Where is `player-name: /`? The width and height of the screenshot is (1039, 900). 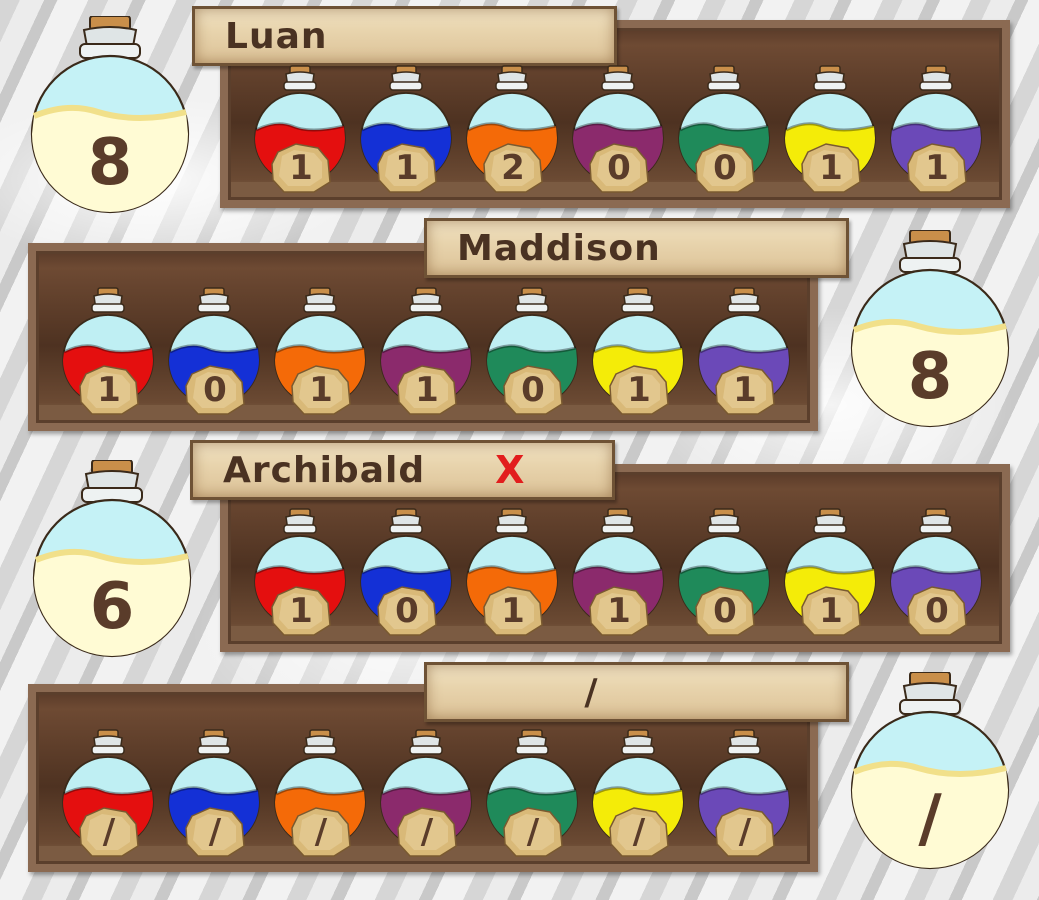
player-name: / is located at coordinates (591, 692).